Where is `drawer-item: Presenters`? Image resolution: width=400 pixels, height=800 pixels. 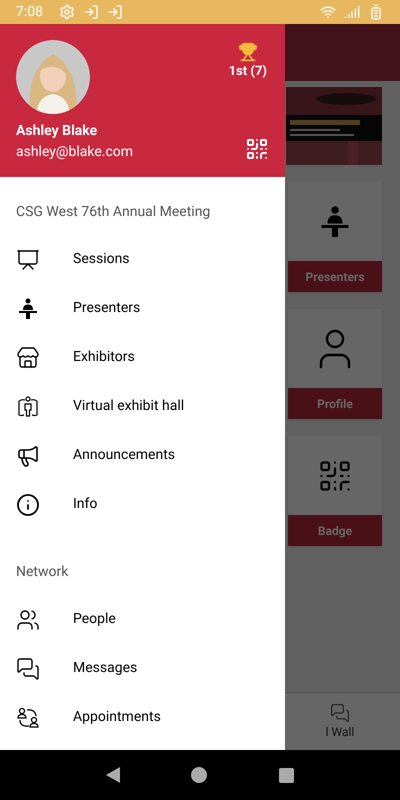 drawer-item: Presenters is located at coordinates (142, 308).